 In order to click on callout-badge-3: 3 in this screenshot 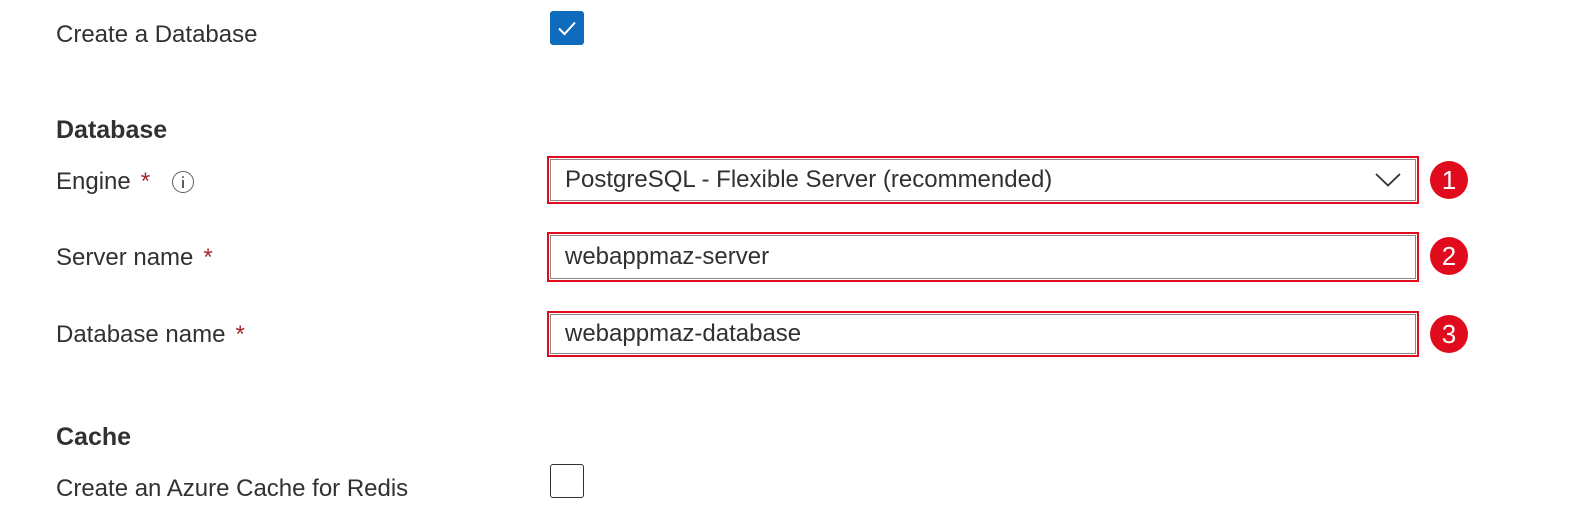, I will do `click(1449, 334)`.